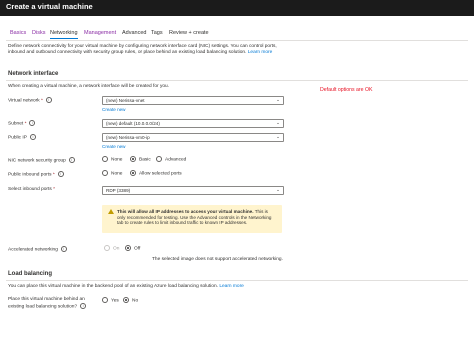 The height and width of the screenshot is (337, 474). Describe the element at coordinates (64, 38) in the screenshot. I see `active-tab-underline` at that location.